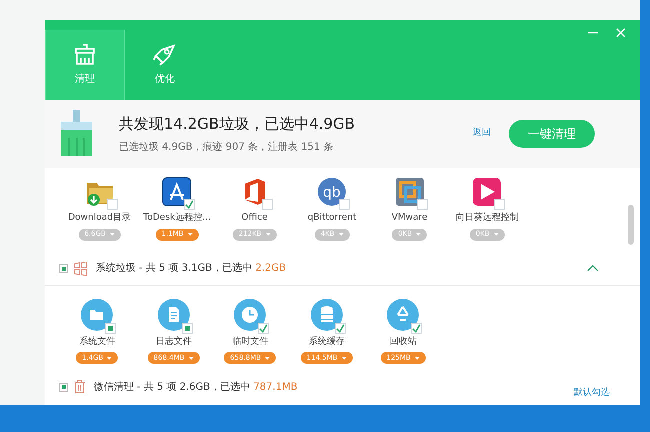  I want to click on default-select-link: 默认勾选, so click(592, 393).